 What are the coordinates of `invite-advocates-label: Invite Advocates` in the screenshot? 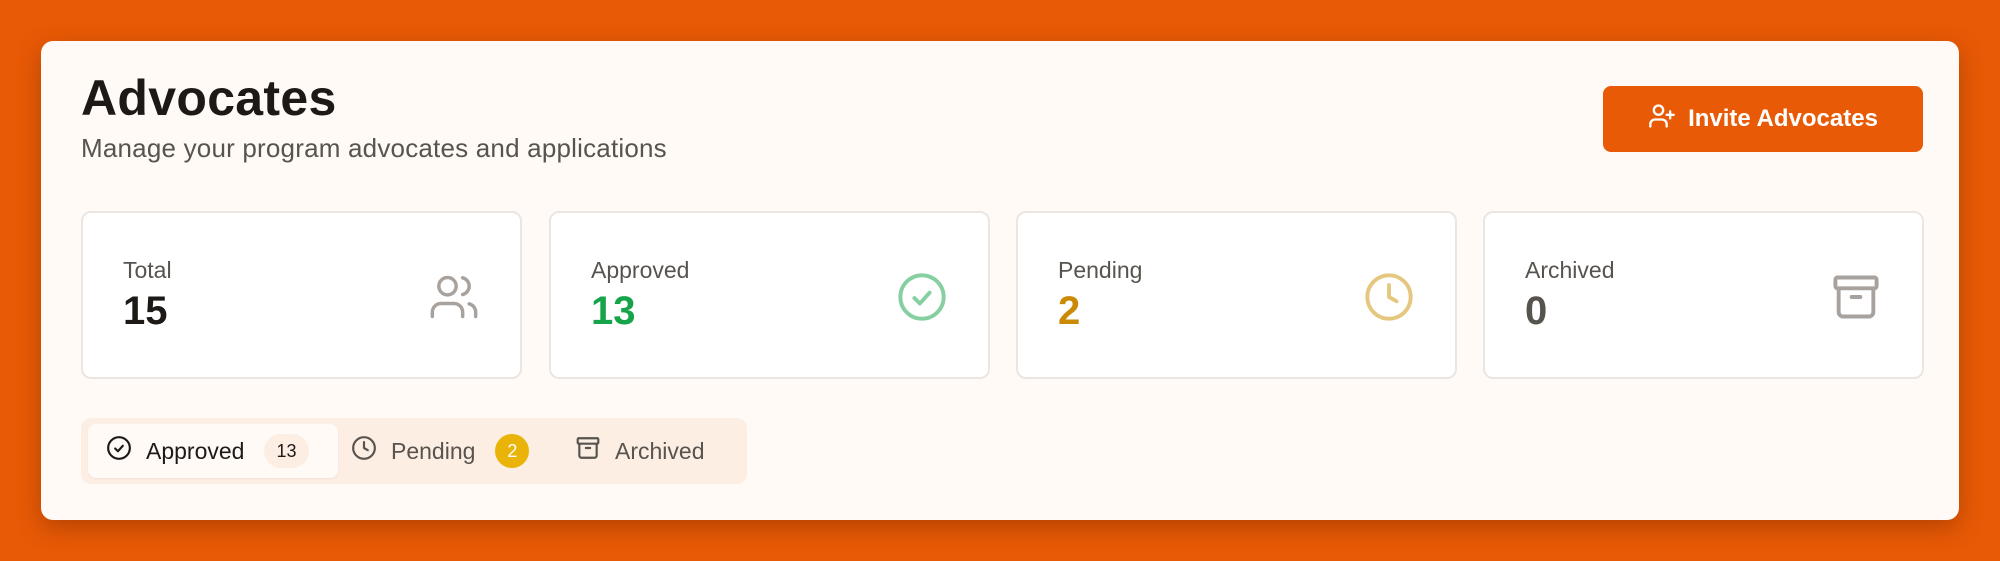 It's located at (1783, 118).